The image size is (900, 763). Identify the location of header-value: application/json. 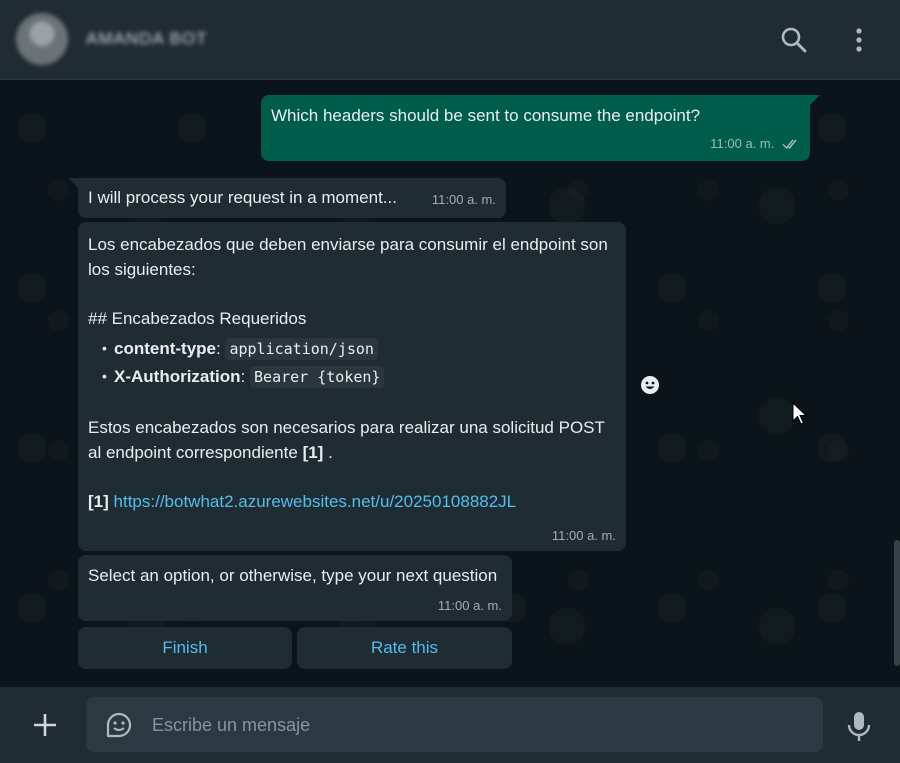
(301, 349).